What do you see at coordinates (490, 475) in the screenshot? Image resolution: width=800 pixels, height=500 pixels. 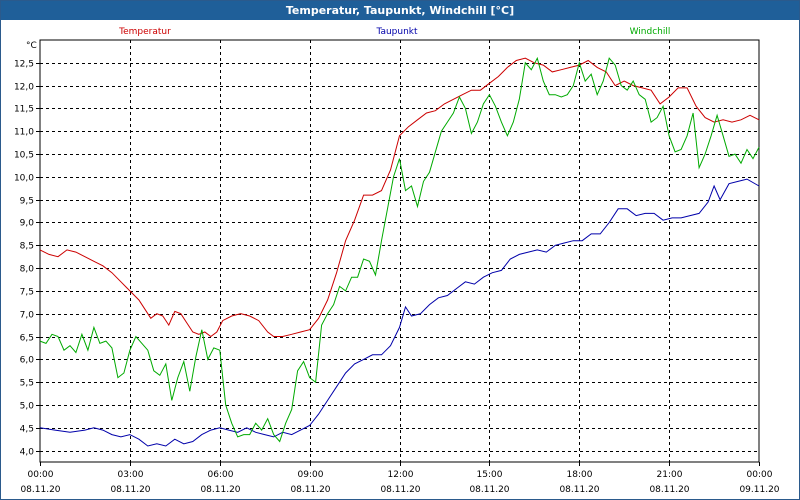 I see `x-tick-time-label: 15:00` at bounding box center [490, 475].